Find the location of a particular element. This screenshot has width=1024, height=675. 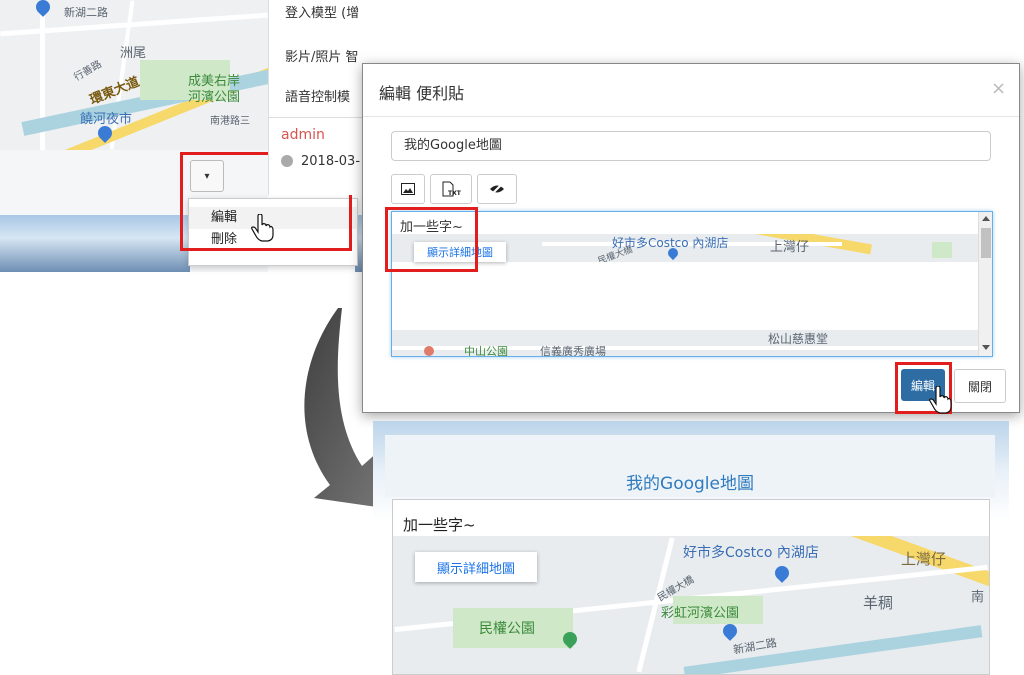

svg-text: TXT is located at coordinates (454, 193).